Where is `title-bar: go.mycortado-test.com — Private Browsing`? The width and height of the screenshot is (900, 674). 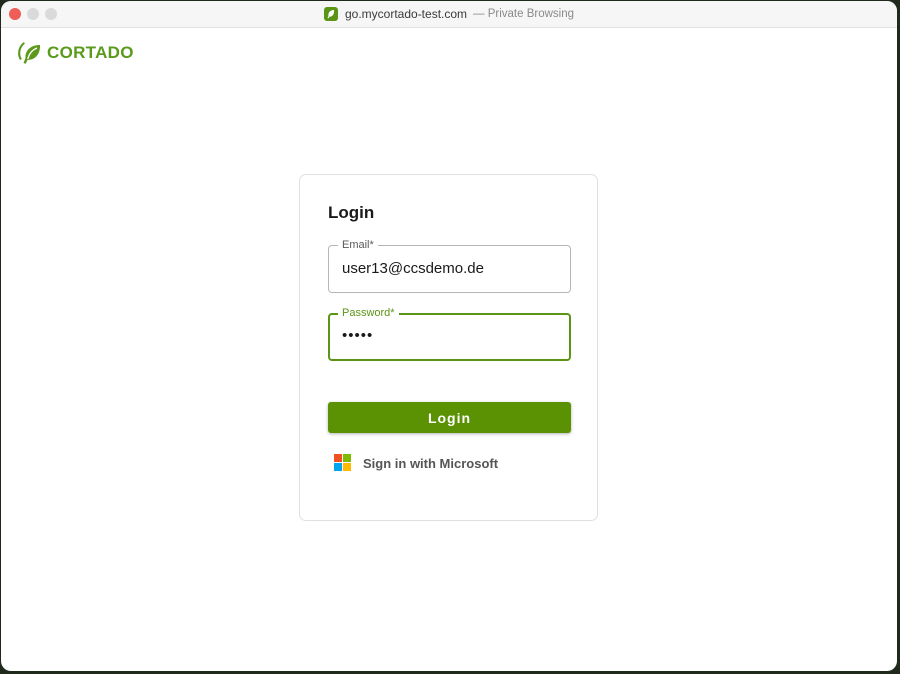
title-bar: go.mycortado-test.com — Private Browsing is located at coordinates (449, 14).